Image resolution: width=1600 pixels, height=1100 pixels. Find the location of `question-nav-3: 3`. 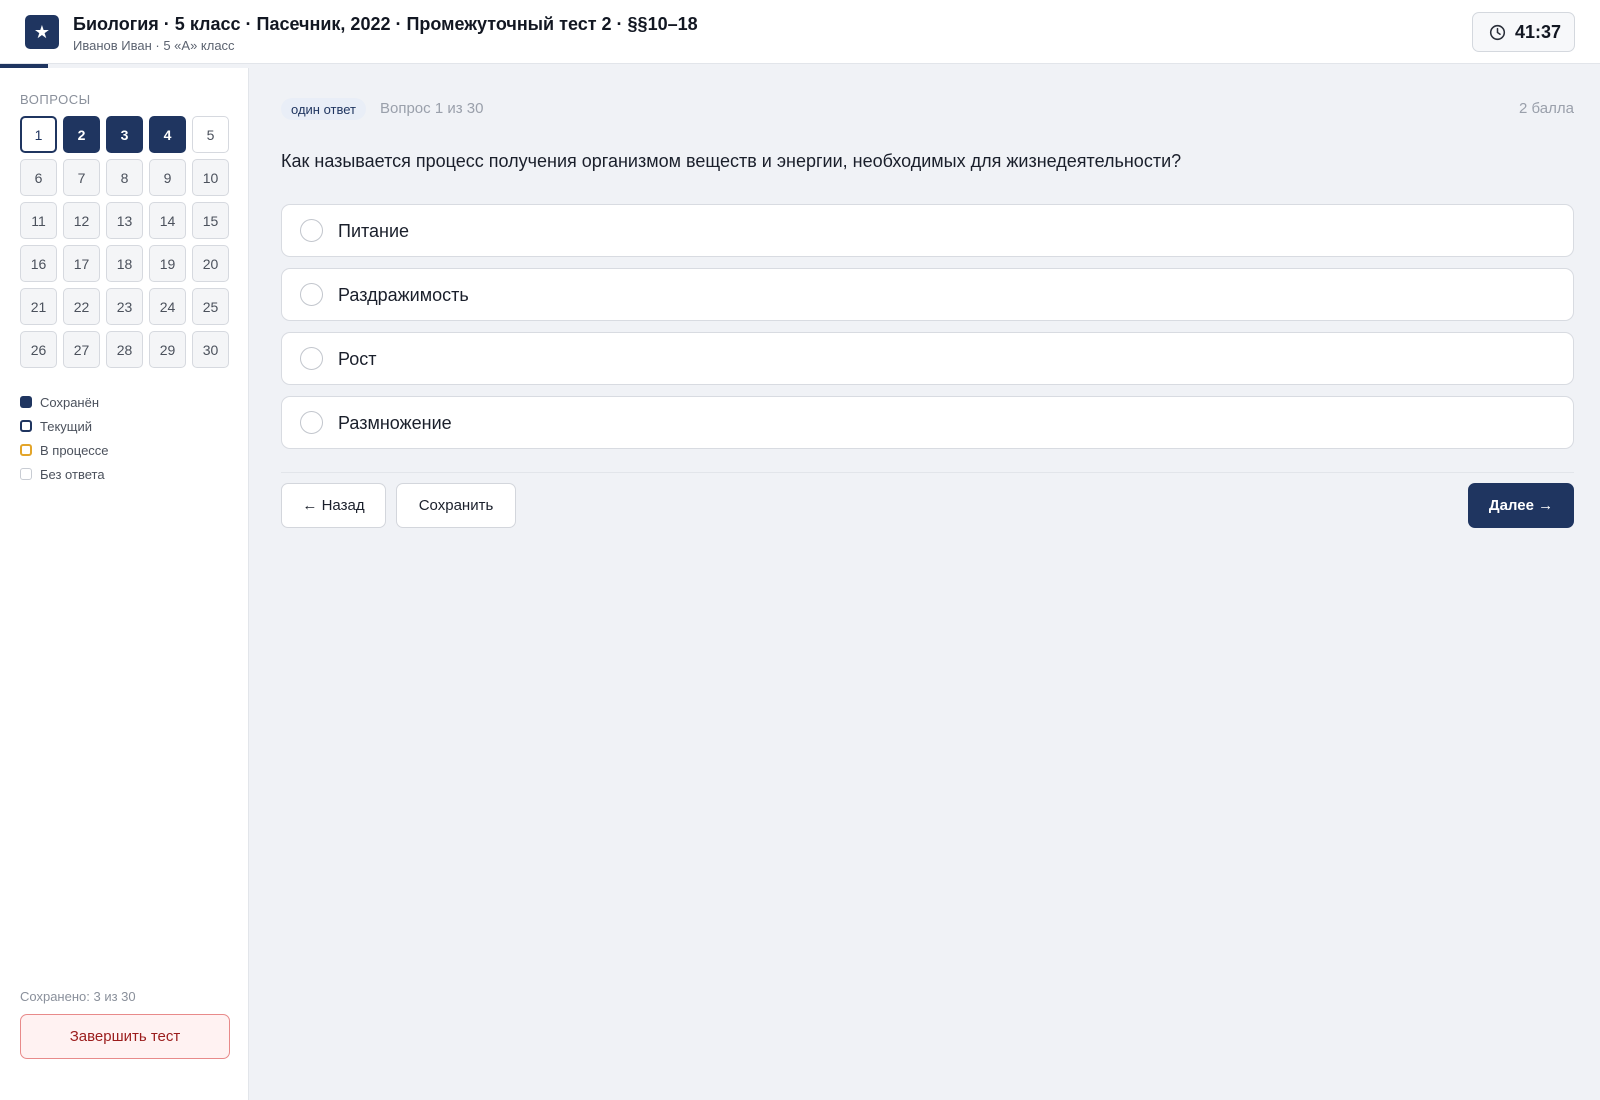

question-nav-3: 3 is located at coordinates (124, 134).